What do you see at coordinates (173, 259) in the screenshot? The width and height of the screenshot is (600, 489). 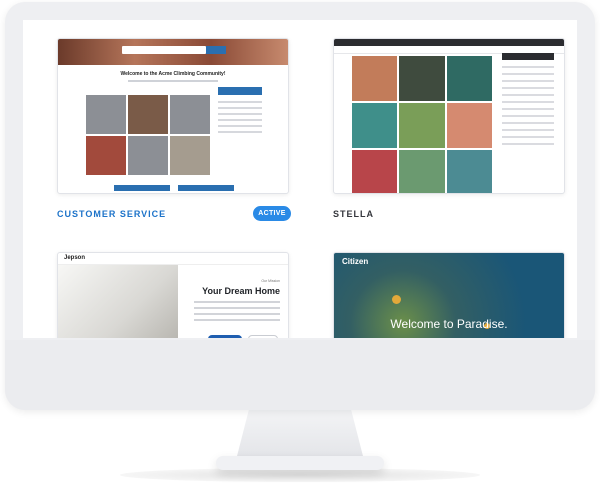 I see `preview-navbar: Jepson` at bounding box center [173, 259].